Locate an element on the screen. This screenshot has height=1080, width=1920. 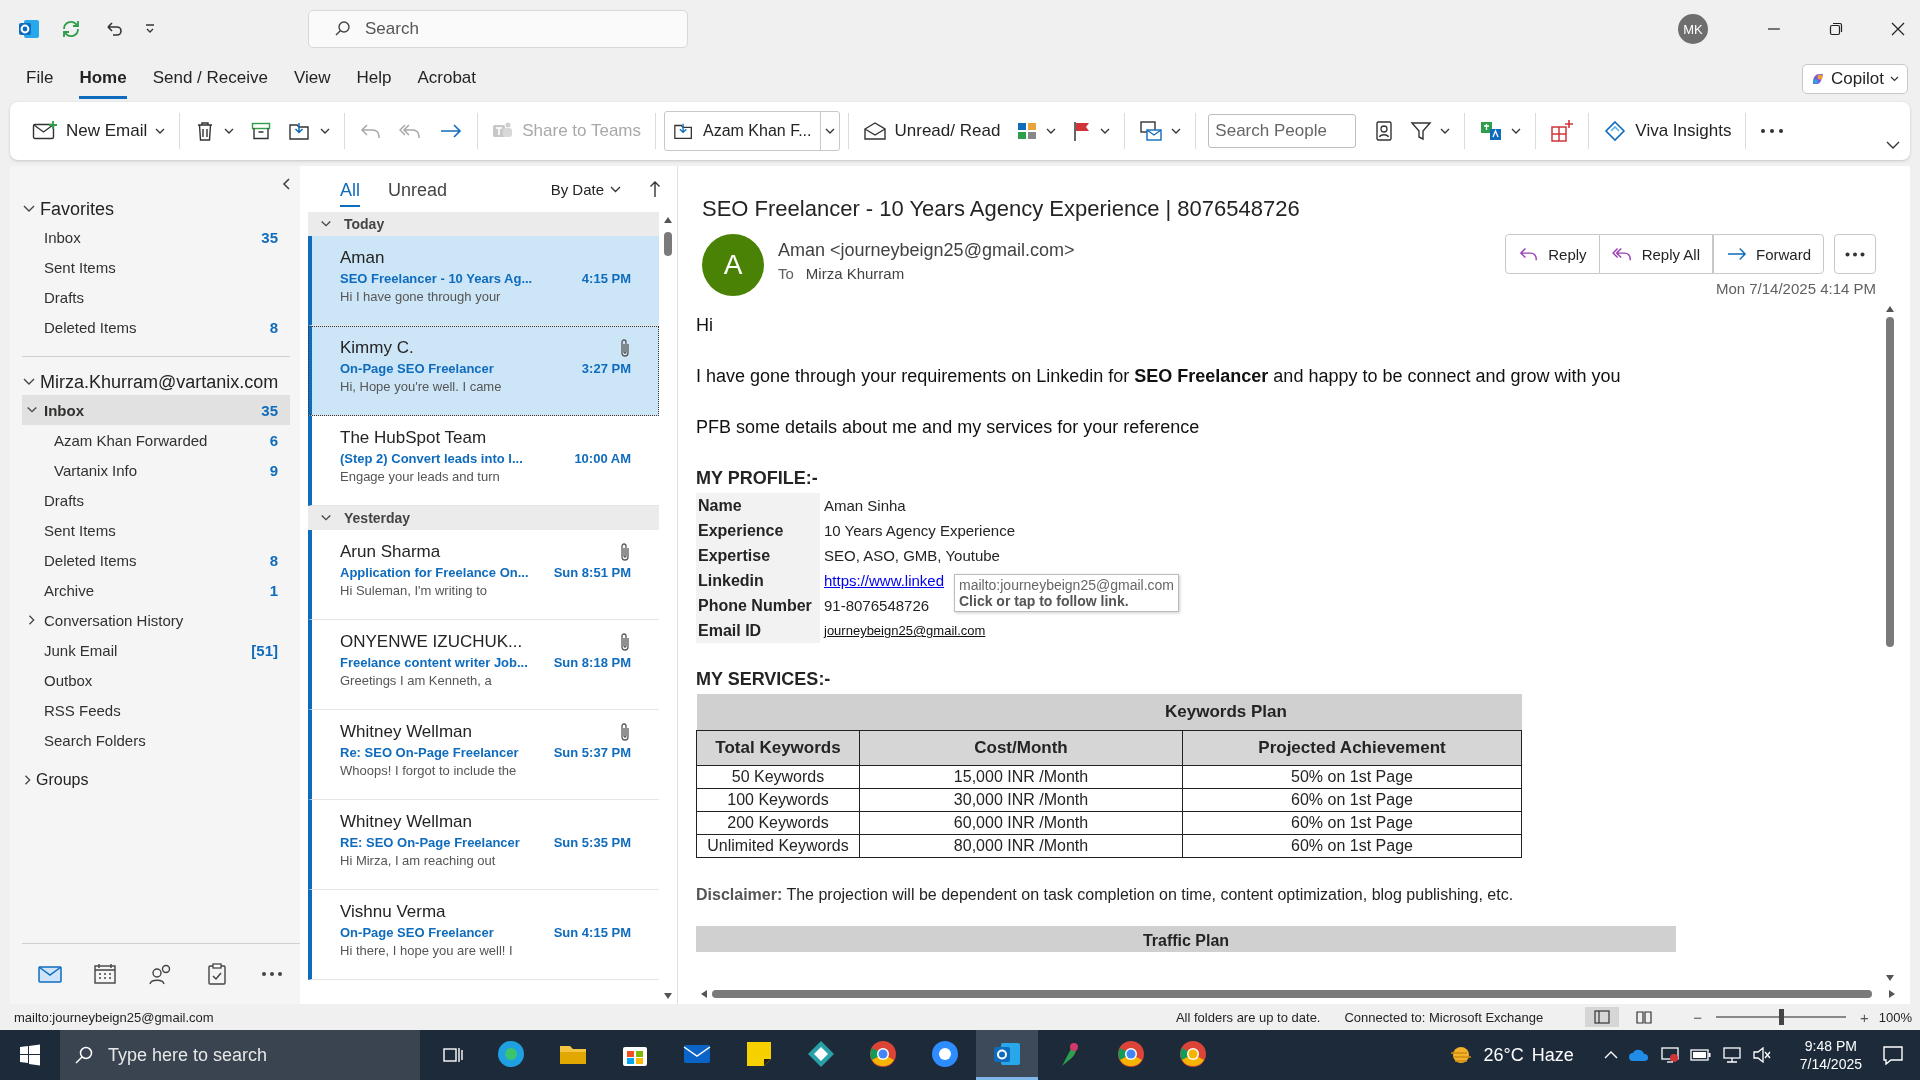
battery-icon is located at coordinates (1700, 1055).